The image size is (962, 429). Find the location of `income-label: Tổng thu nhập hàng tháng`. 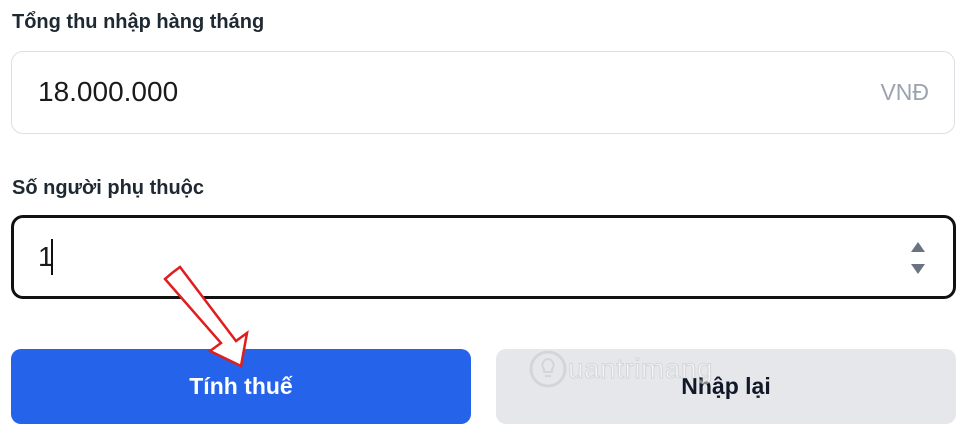

income-label: Tổng thu nhập hàng tháng is located at coordinates (138, 22).